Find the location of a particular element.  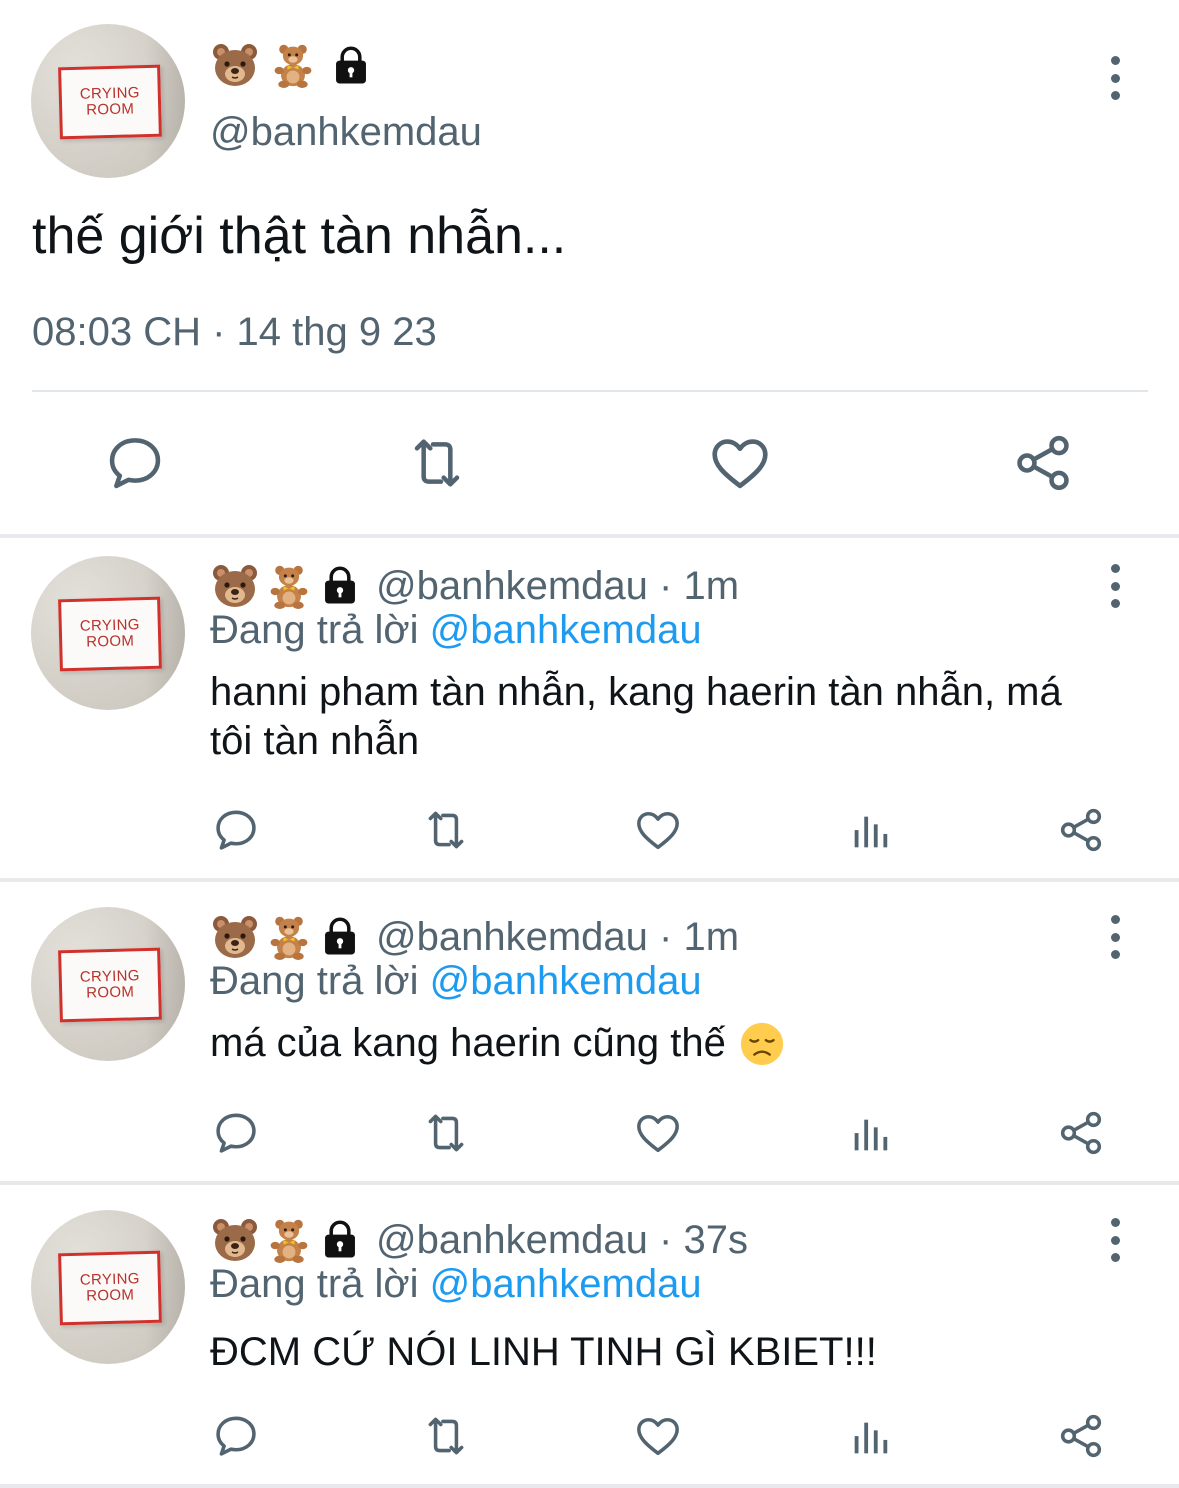

reply-text: ĐCM CỨ NÓI LINH TINH GÌ KBIET!!! is located at coordinates (543, 1352).